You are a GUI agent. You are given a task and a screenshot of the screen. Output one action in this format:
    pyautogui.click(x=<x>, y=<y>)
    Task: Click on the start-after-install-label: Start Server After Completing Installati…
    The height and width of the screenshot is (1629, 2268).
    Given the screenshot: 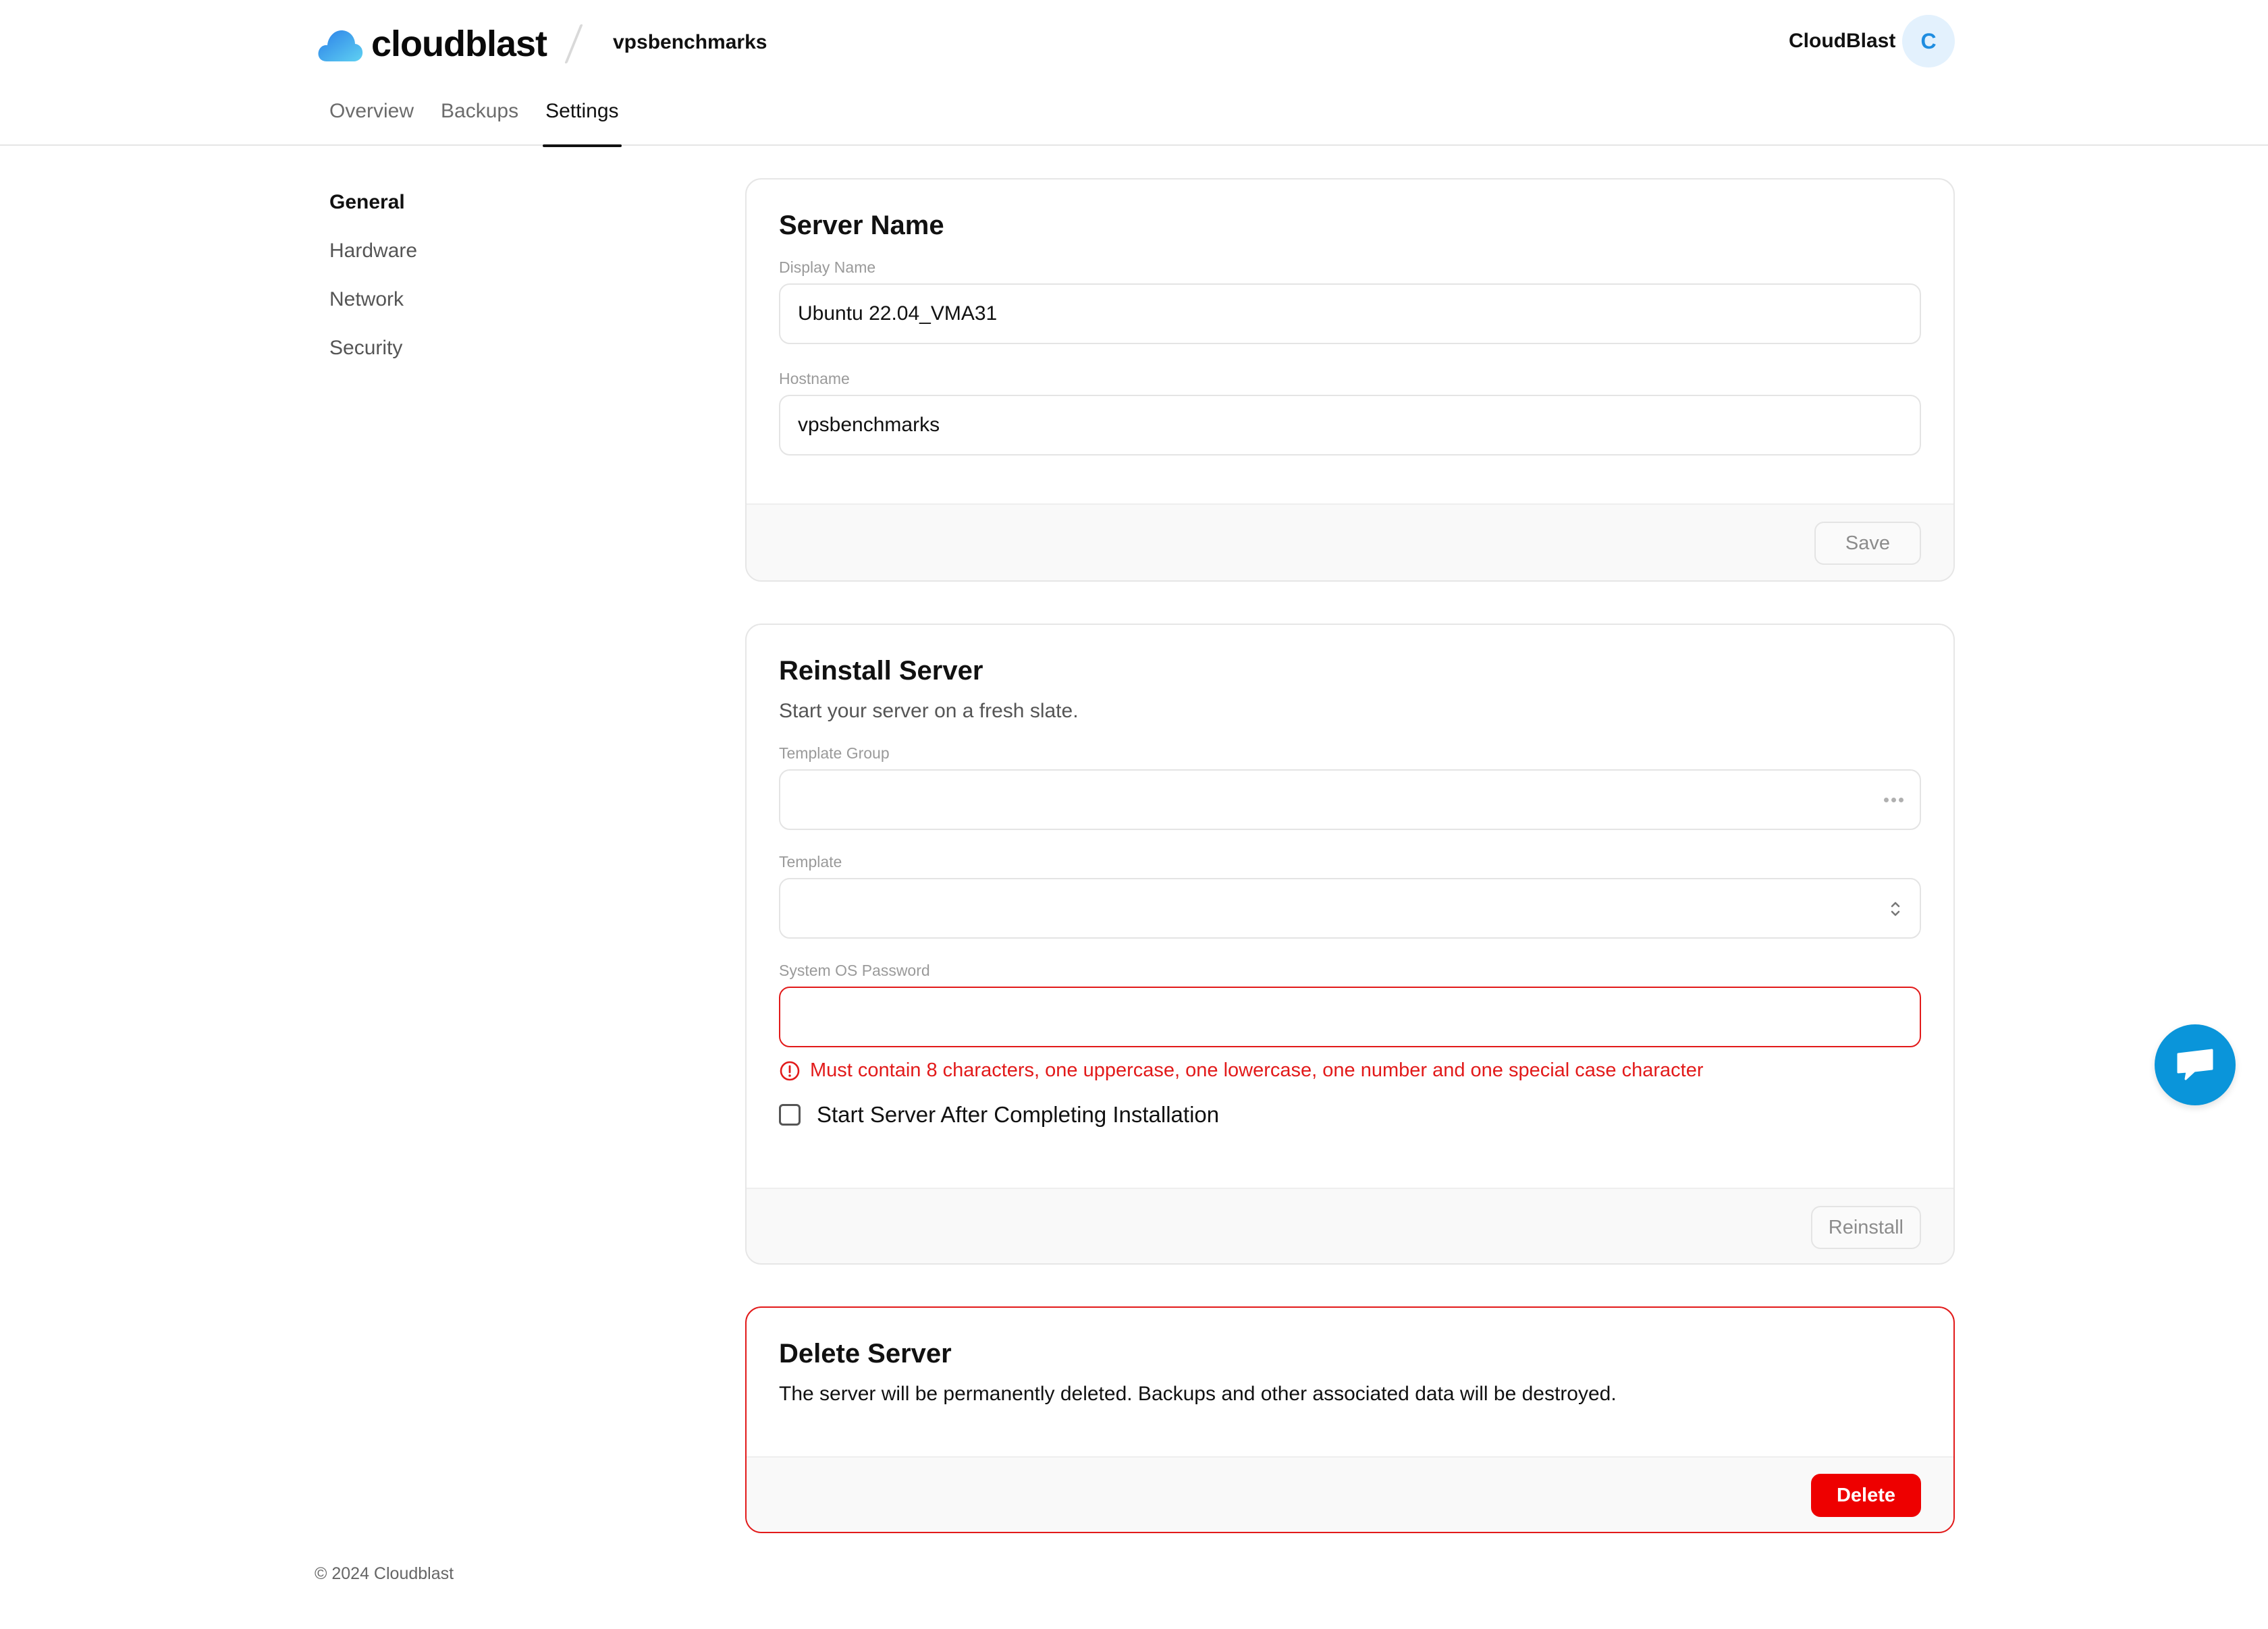 What is the action you would take?
    pyautogui.click(x=1018, y=1115)
    